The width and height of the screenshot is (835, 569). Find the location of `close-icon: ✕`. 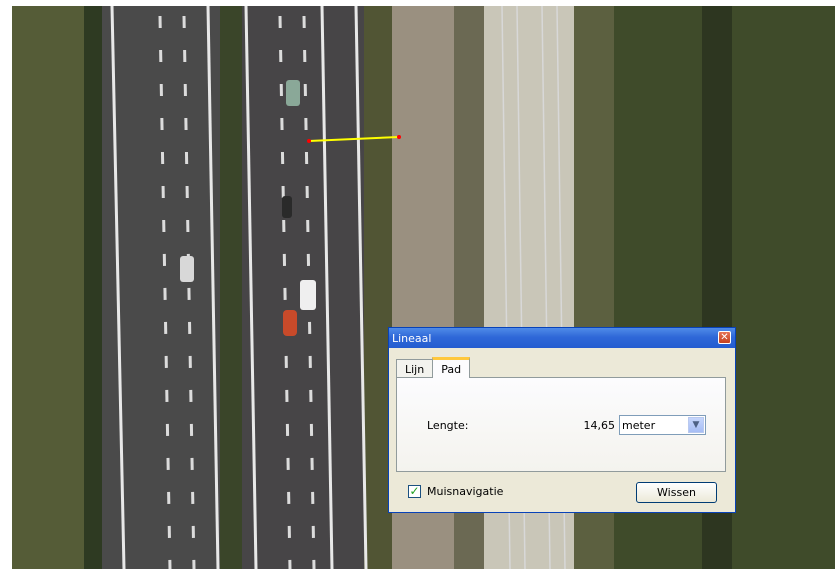

close-icon: ✕ is located at coordinates (724, 337).